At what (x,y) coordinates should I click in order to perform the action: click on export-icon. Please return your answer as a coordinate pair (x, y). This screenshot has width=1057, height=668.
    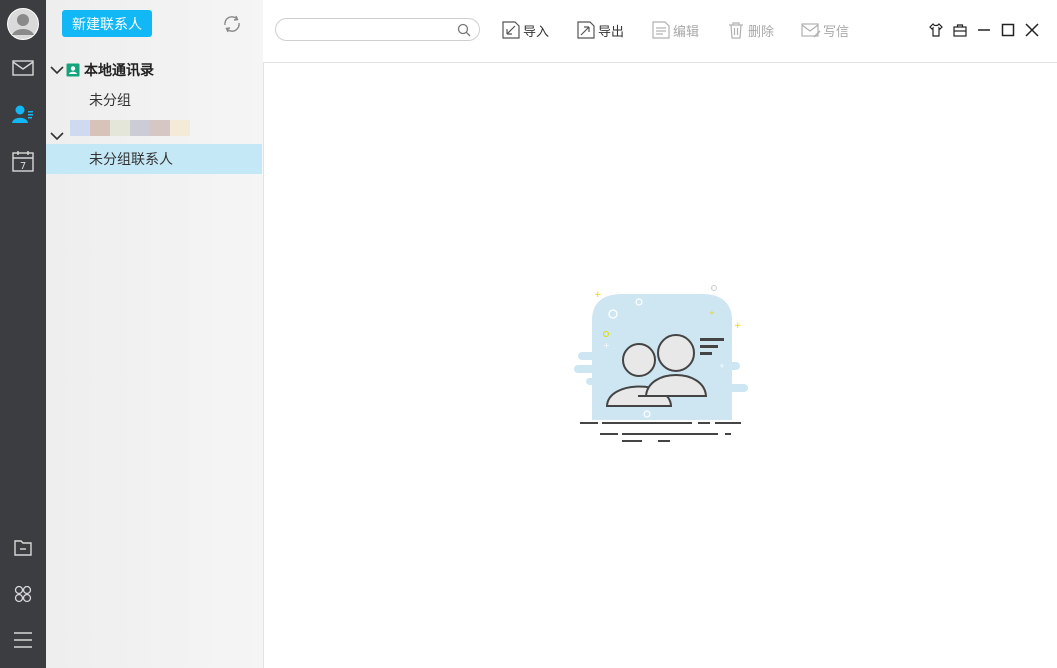
    Looking at the image, I should click on (586, 30).